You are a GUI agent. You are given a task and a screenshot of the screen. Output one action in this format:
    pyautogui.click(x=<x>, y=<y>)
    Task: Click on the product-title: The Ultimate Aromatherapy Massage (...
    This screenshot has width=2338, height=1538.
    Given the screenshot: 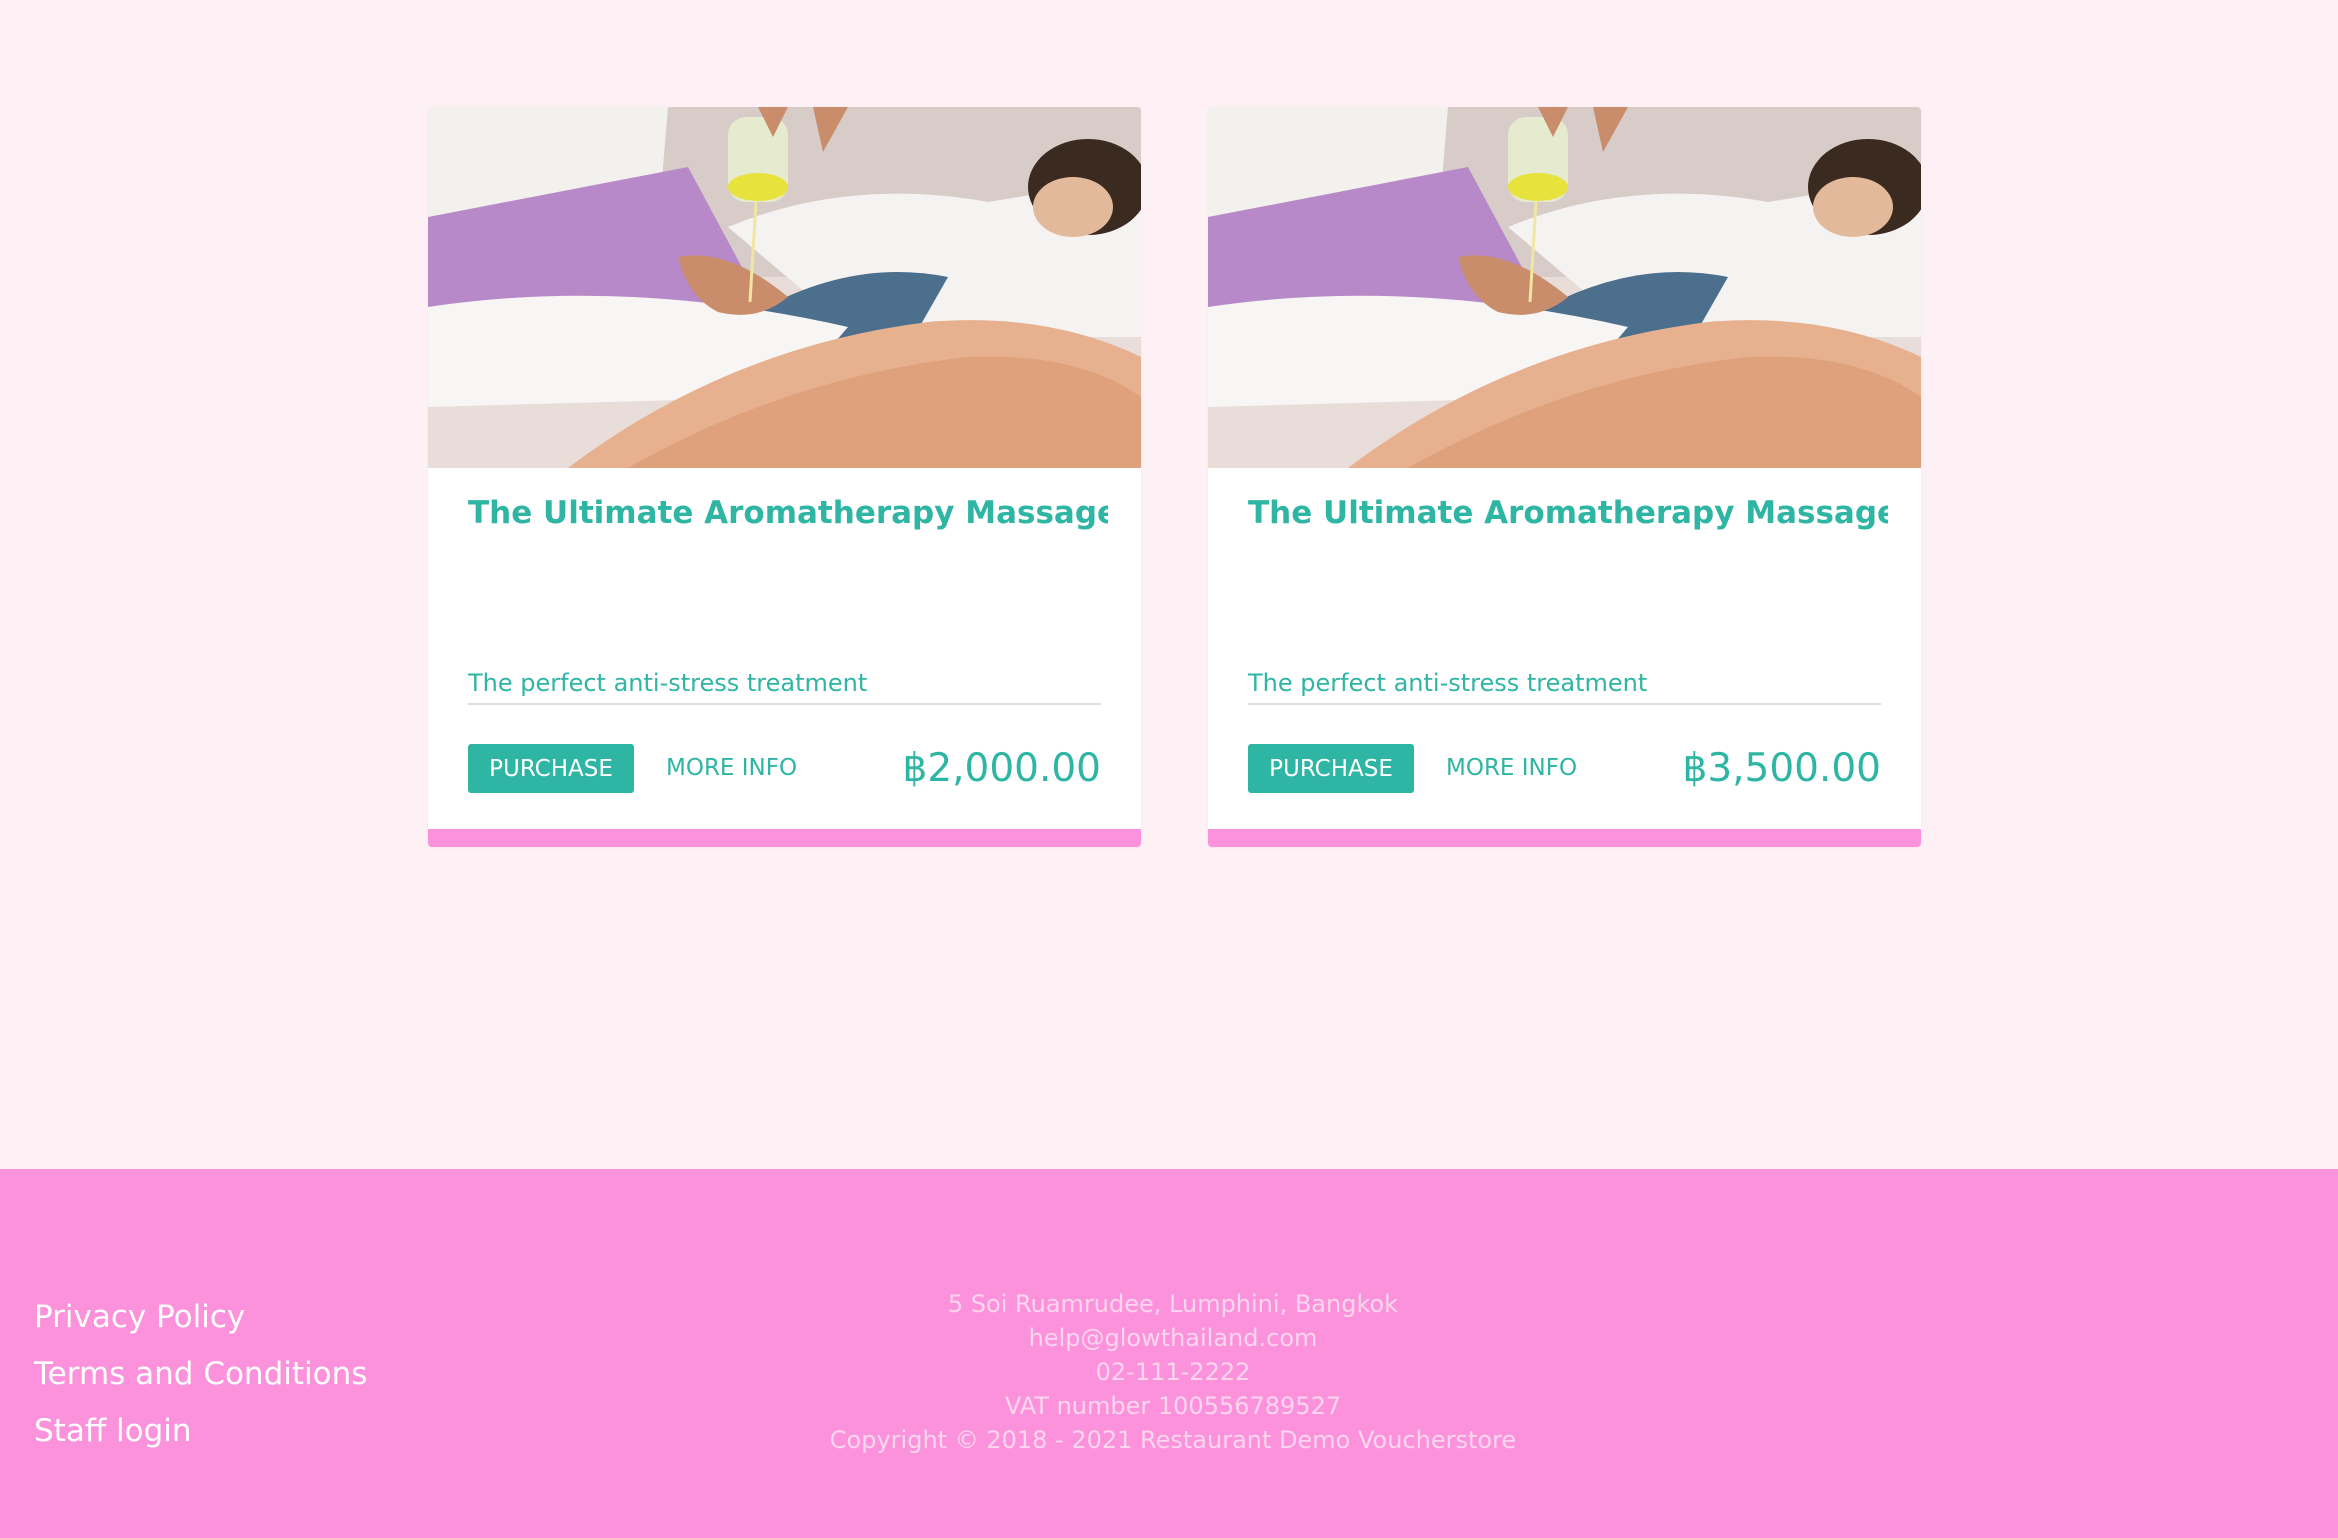 What is the action you would take?
    pyautogui.click(x=1568, y=513)
    